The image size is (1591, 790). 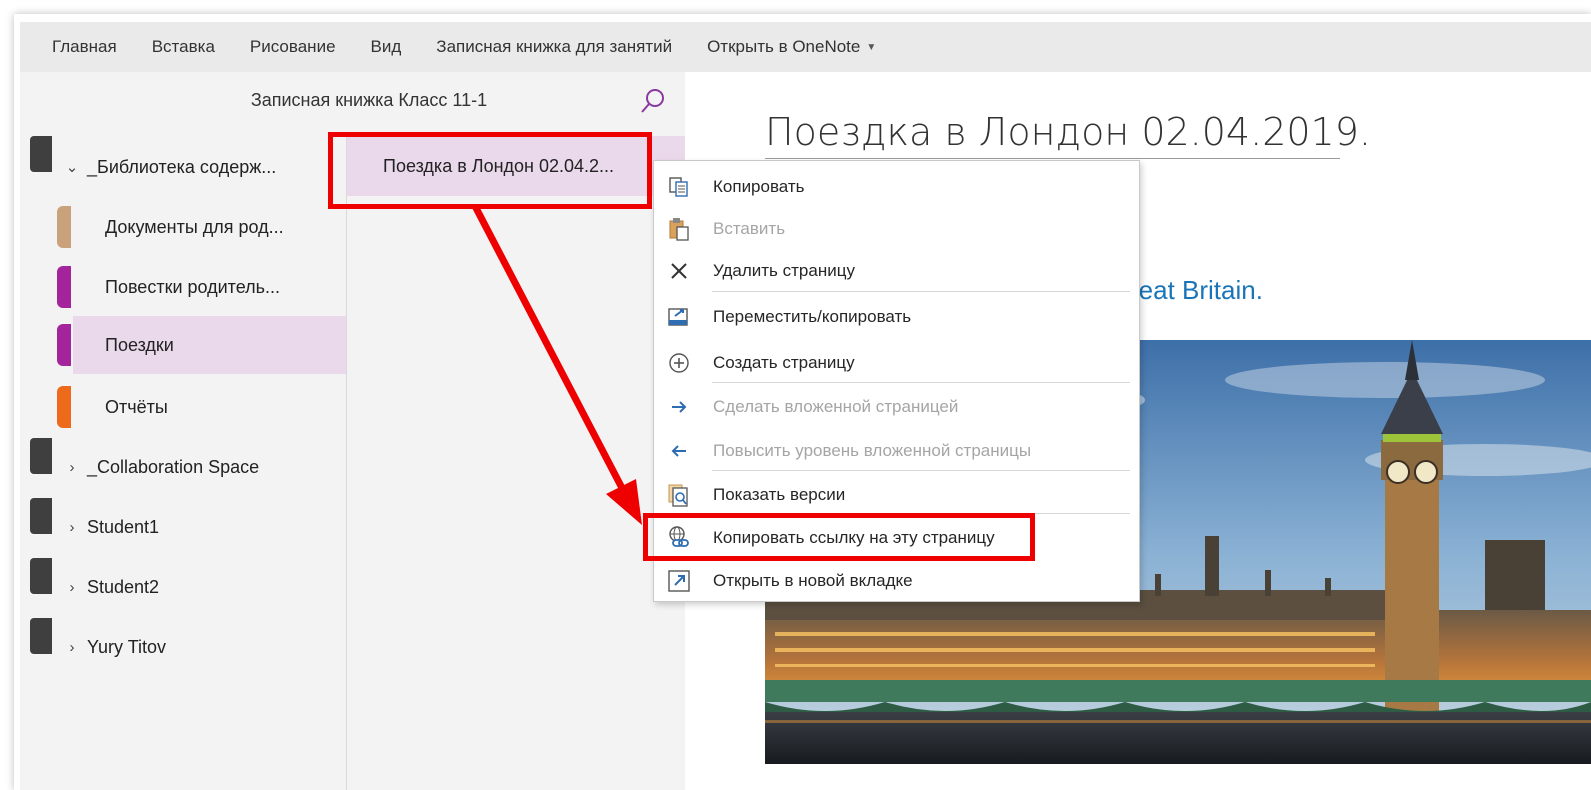 What do you see at coordinates (199, 527) in the screenshot?
I see `section-group-student1: › Student1` at bounding box center [199, 527].